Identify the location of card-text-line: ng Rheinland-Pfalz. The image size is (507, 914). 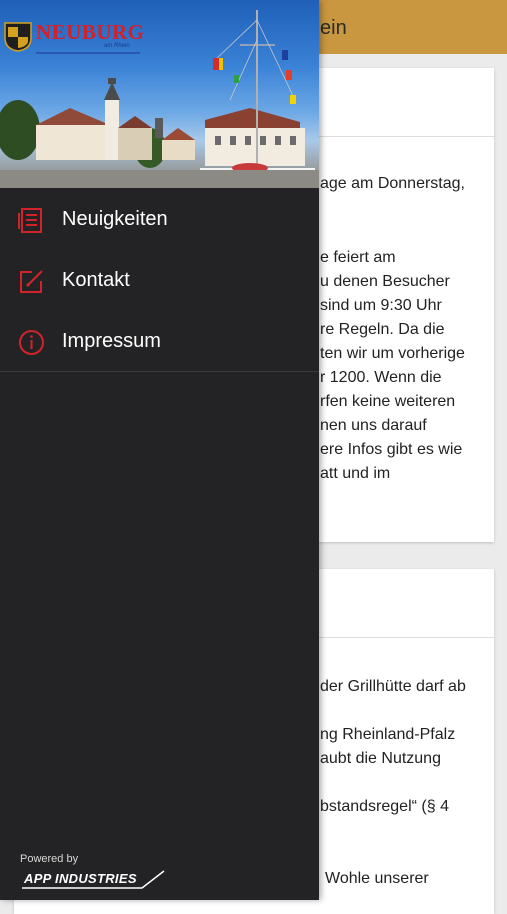
(388, 734).